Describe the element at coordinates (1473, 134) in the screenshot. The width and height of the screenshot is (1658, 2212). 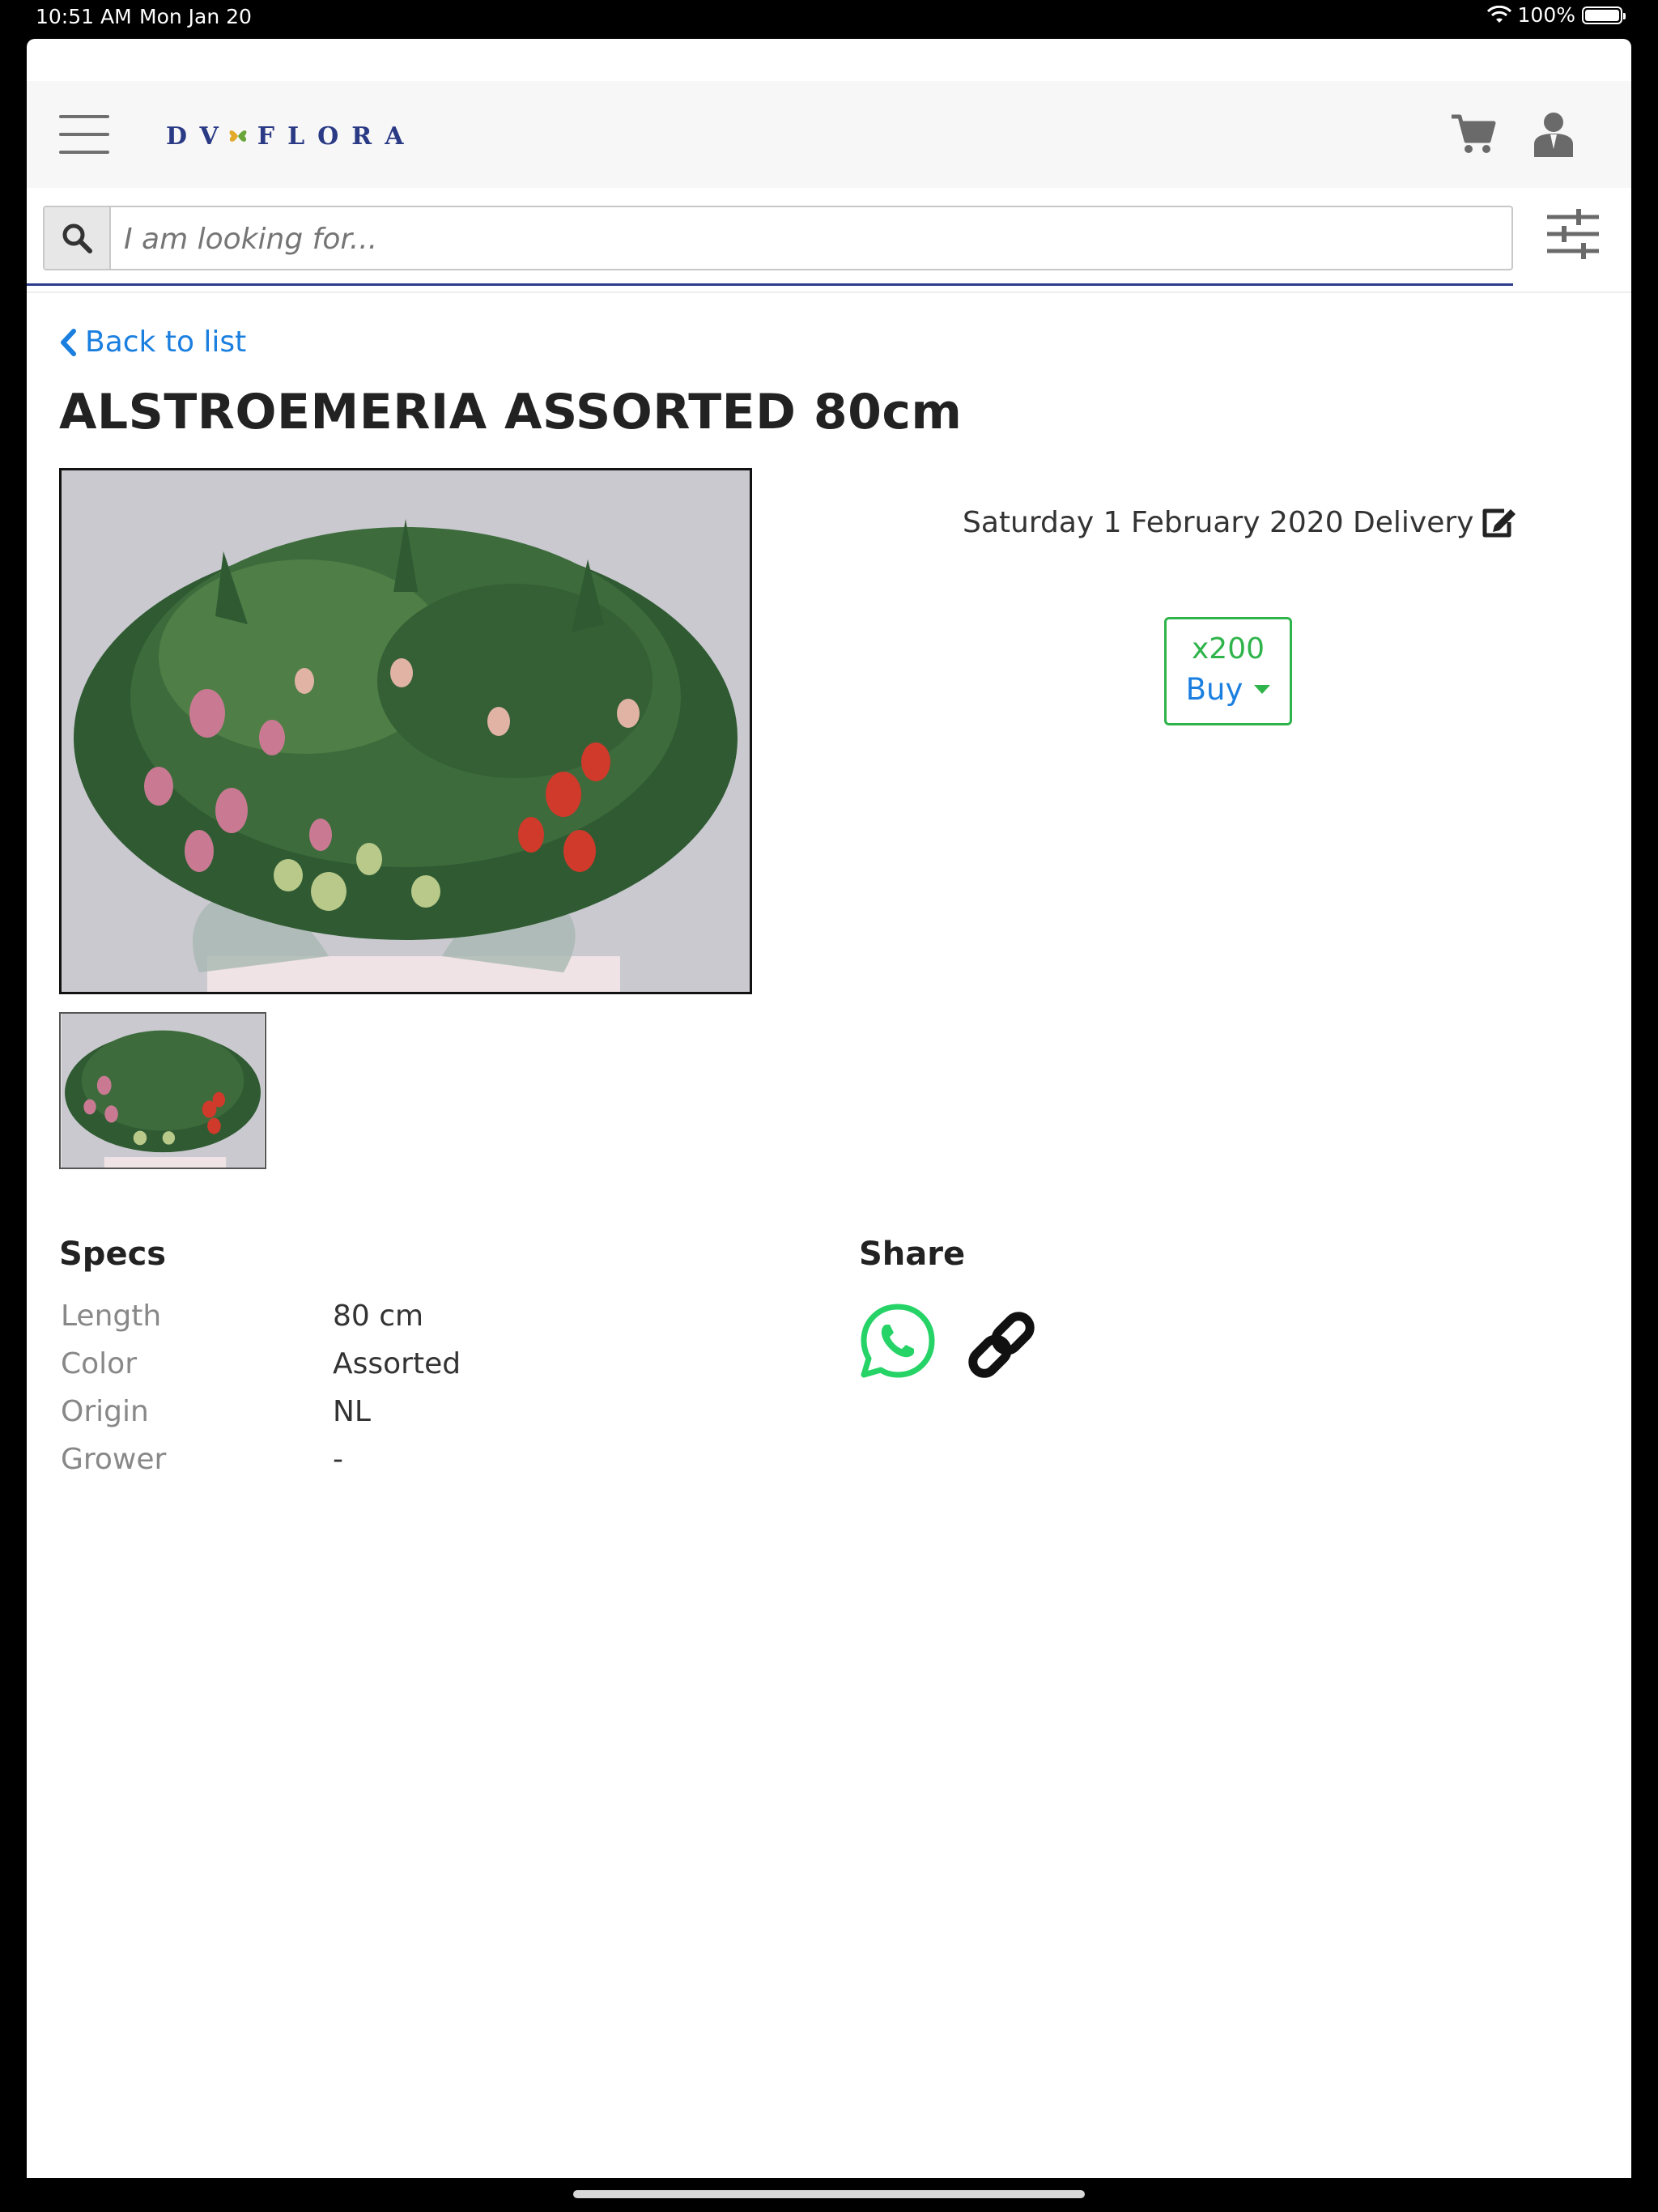
I see `cart-icon` at that location.